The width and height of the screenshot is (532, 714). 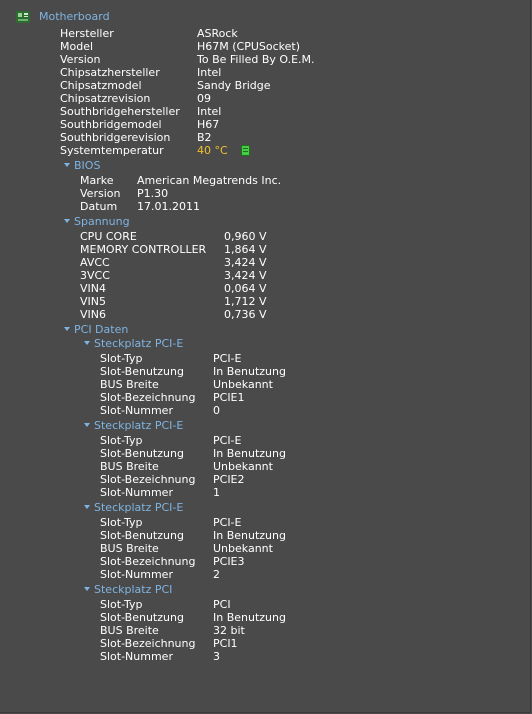 What do you see at coordinates (77, 46) in the screenshot?
I see `property-label: Model` at bounding box center [77, 46].